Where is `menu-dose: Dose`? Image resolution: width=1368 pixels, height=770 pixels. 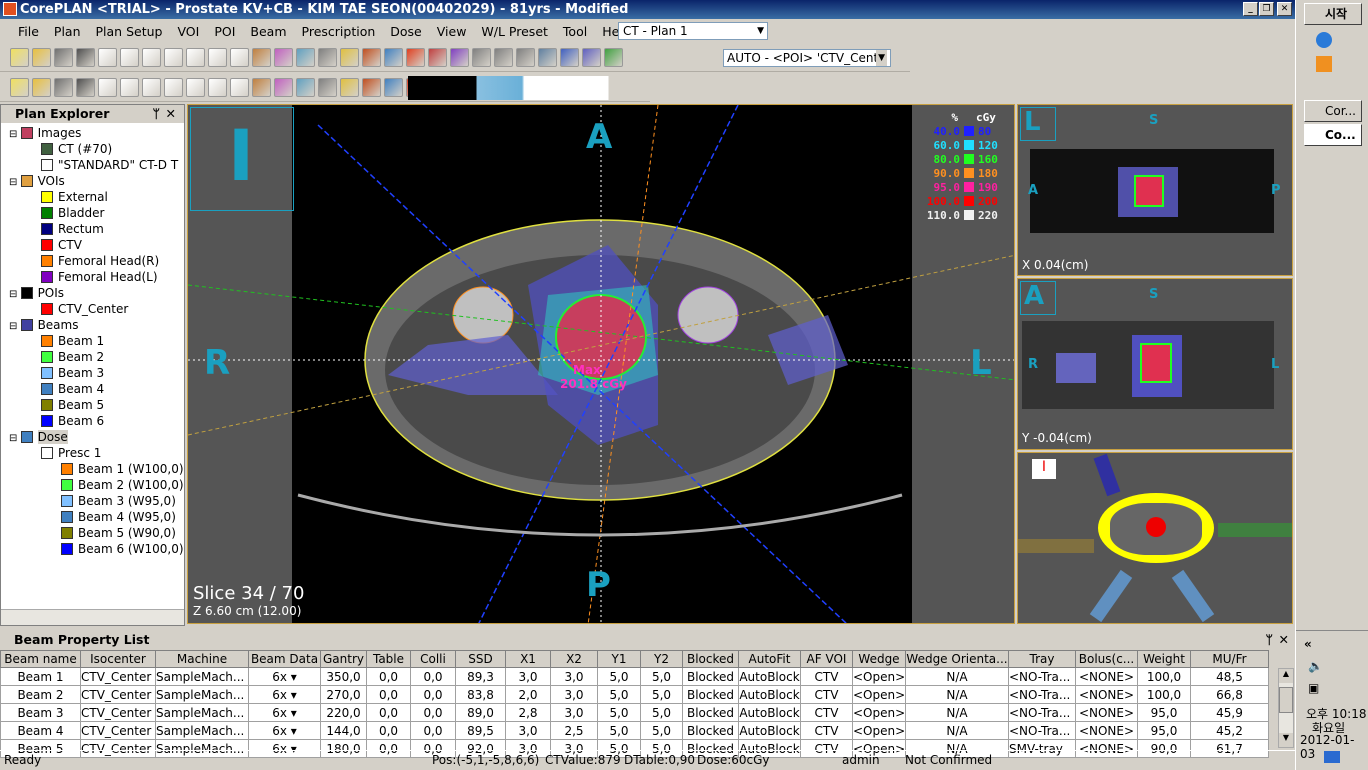 menu-dose: Dose is located at coordinates (405, 31).